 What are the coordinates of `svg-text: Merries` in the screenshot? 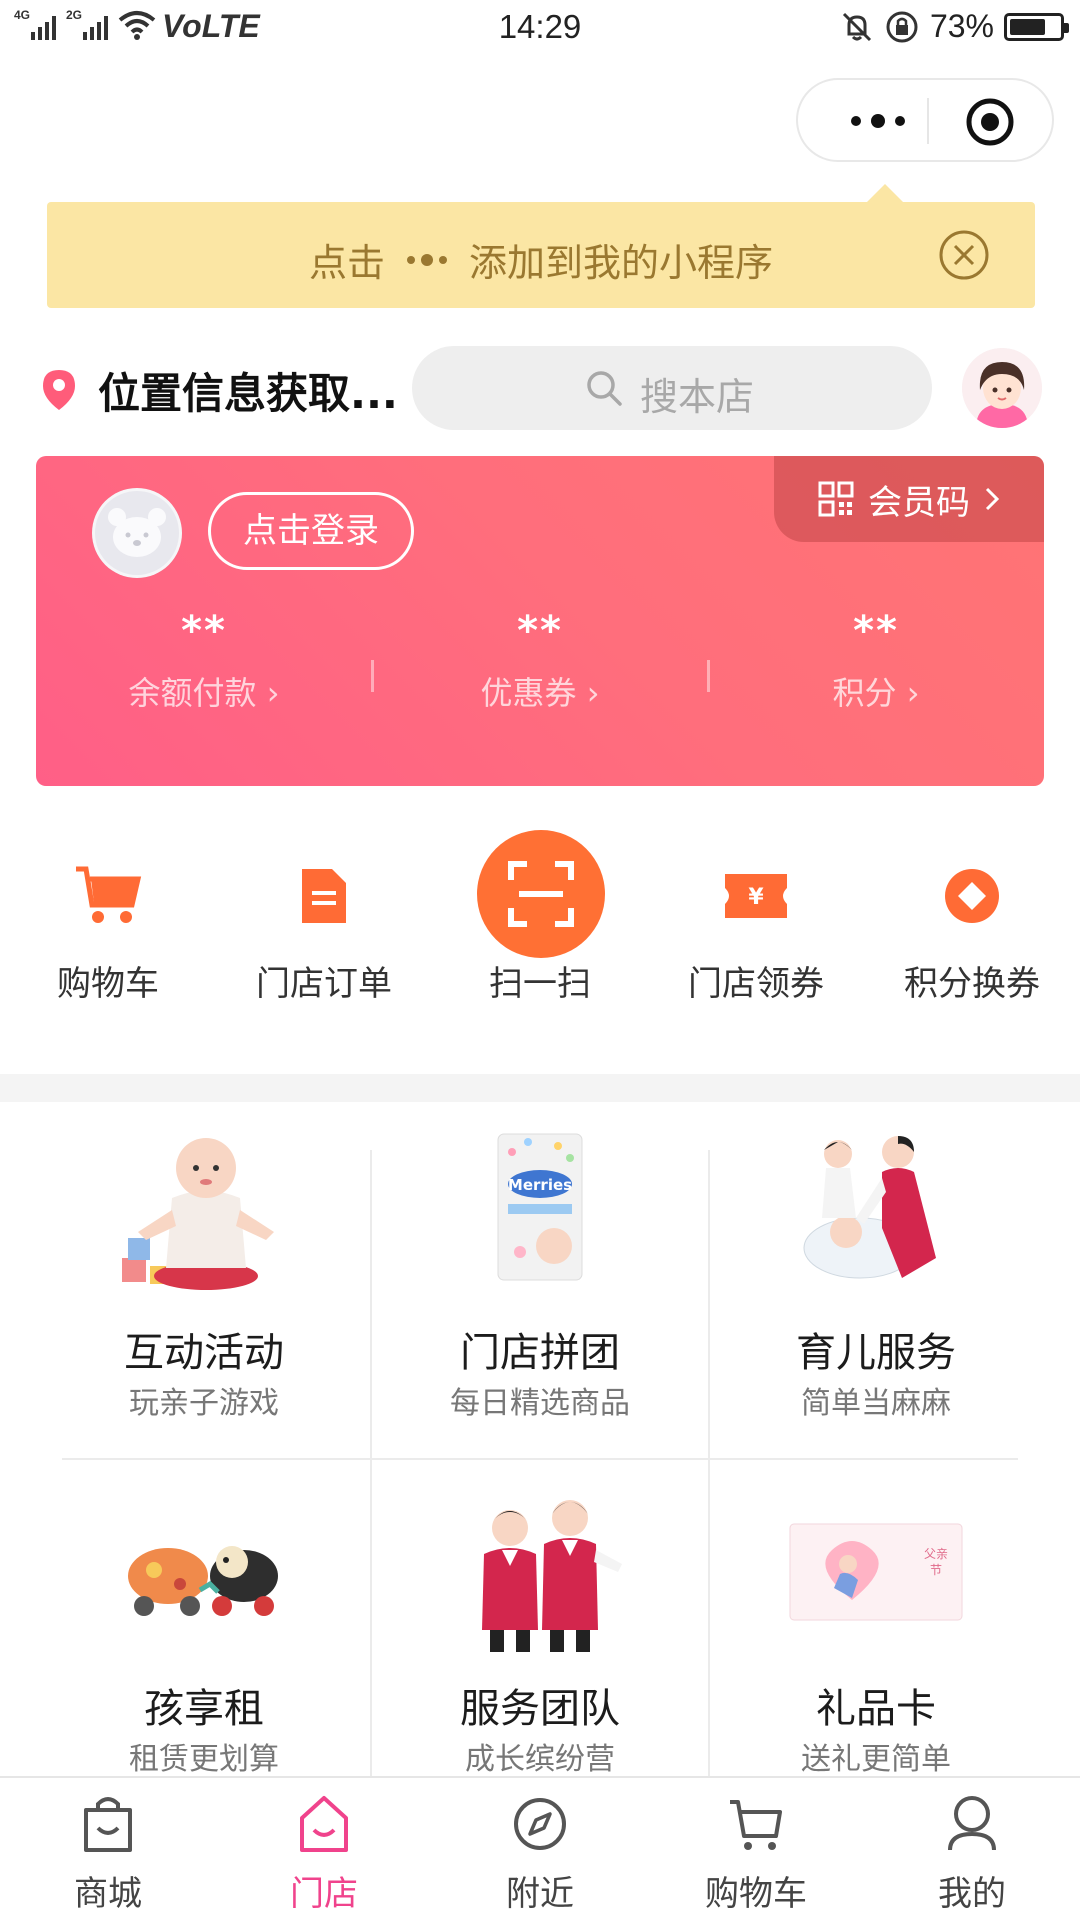 It's located at (540, 1185).